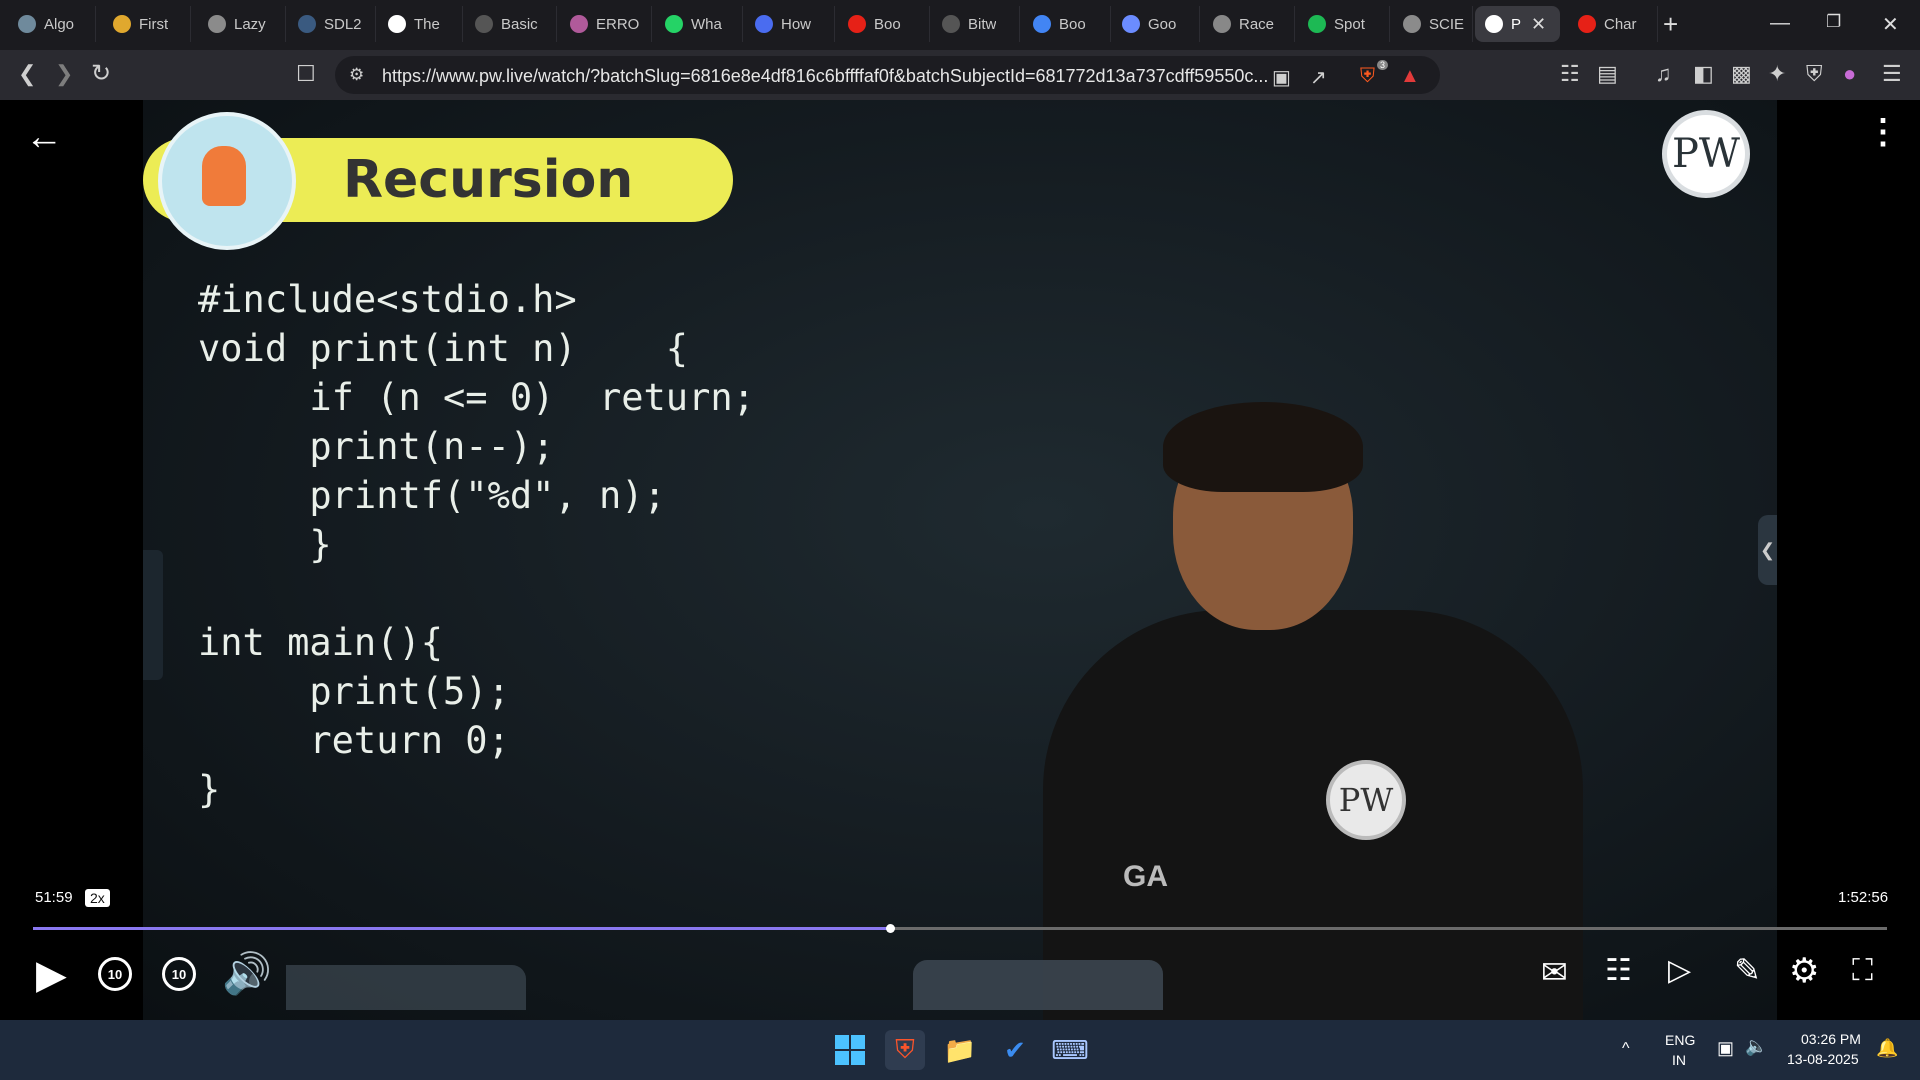 The width and height of the screenshot is (1920, 1080). What do you see at coordinates (1814, 74) in the screenshot?
I see `vpn-icon: ⛨` at bounding box center [1814, 74].